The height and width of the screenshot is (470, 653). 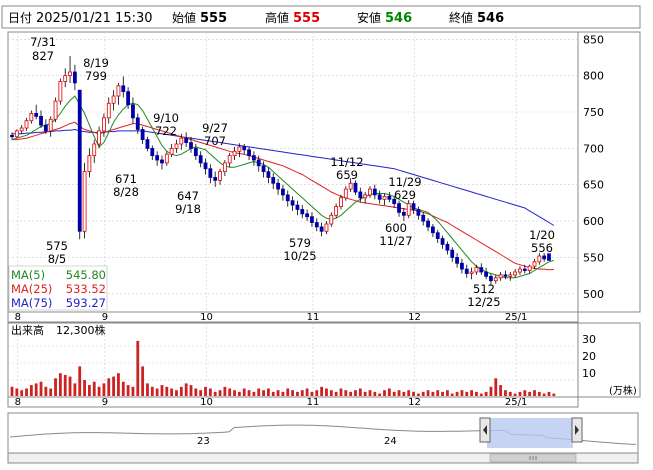 What do you see at coordinates (593, 294) in the screenshot?
I see `price-tick-label: 500` at bounding box center [593, 294].